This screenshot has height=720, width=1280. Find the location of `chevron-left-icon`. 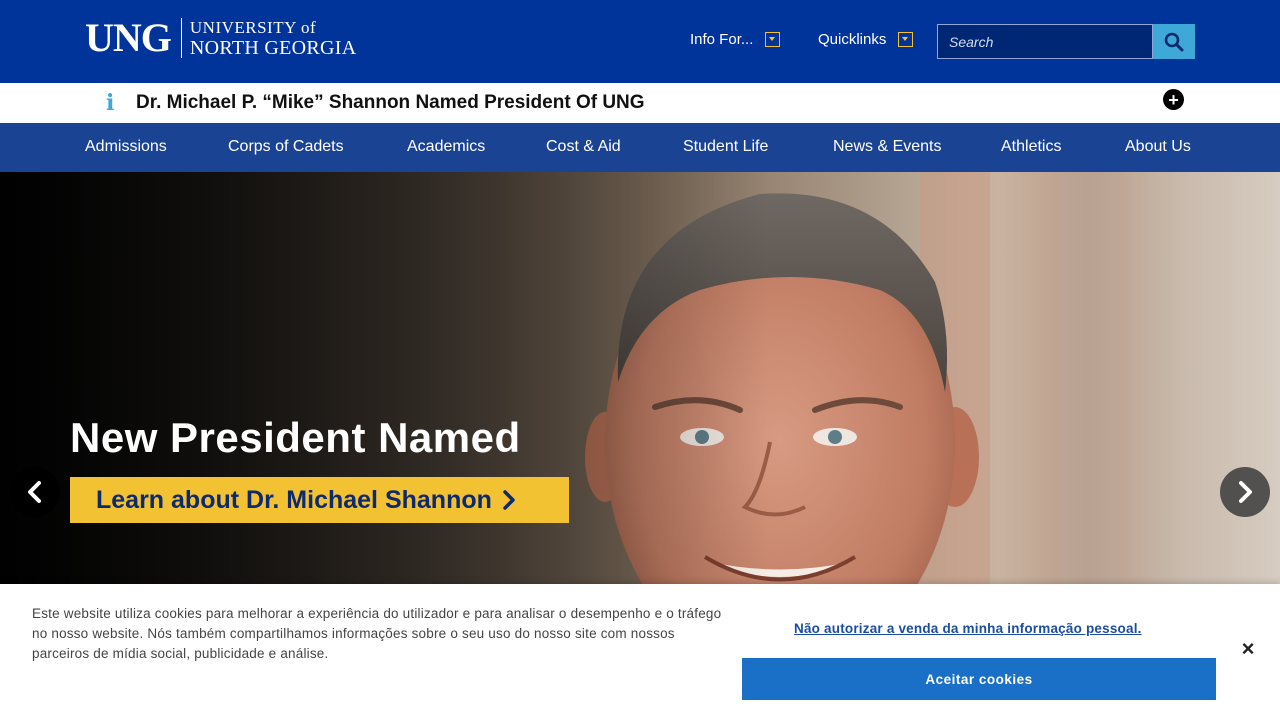

chevron-left-icon is located at coordinates (34, 492).